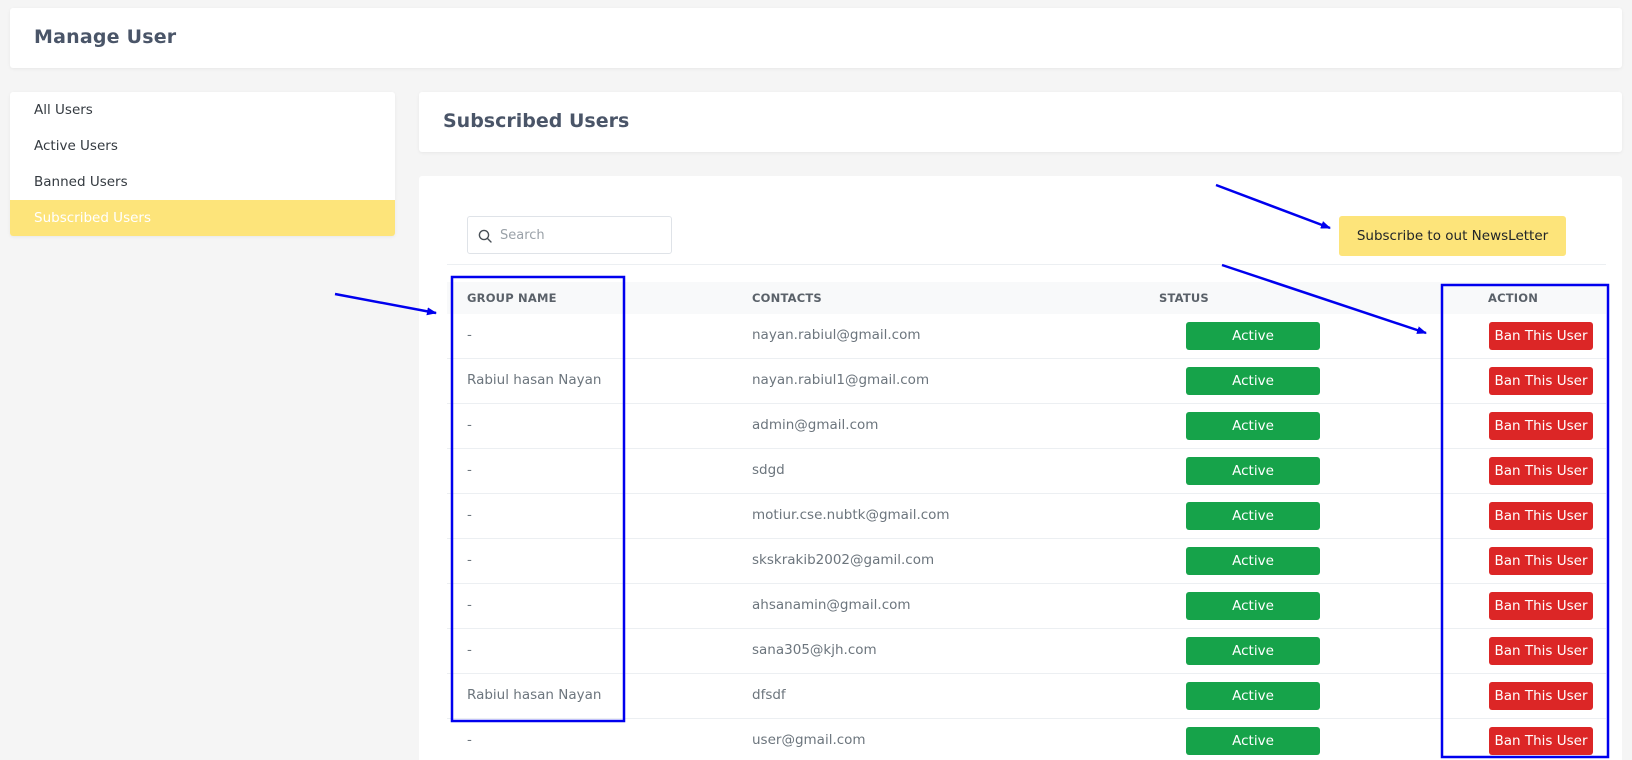 The width and height of the screenshot is (1632, 760). Describe the element at coordinates (1026, 739) in the screenshot. I see `table-row: - user@gmail.com Active Ban This User` at that location.